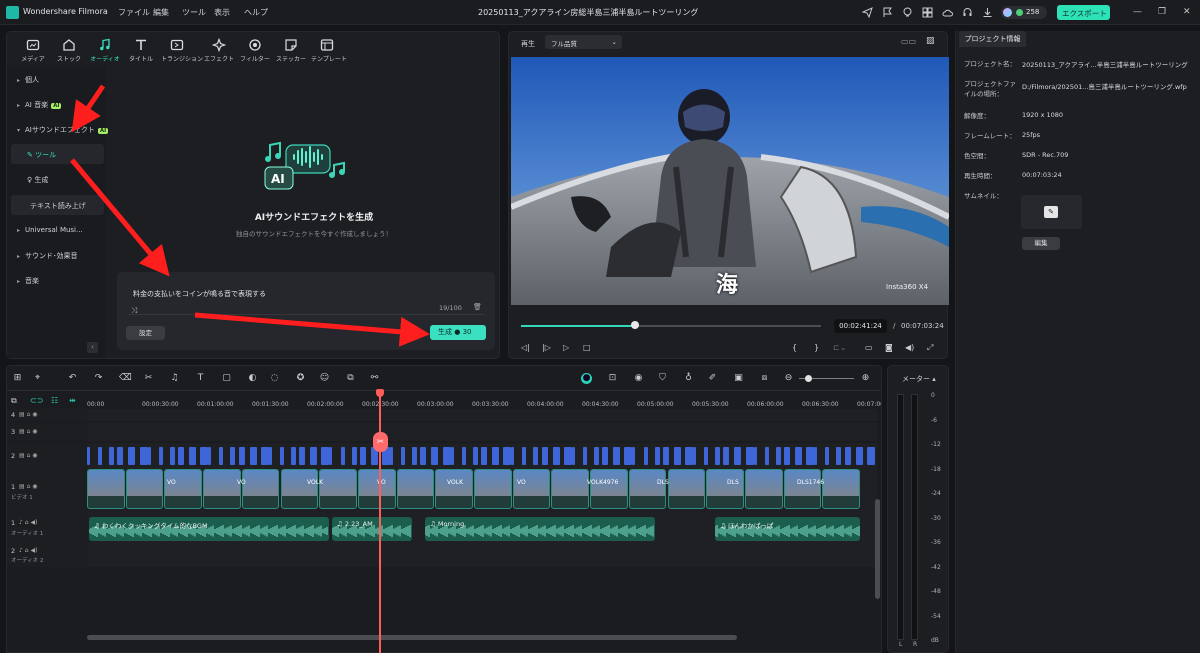  I want to click on minimize-icon: —, so click(1137, 12).